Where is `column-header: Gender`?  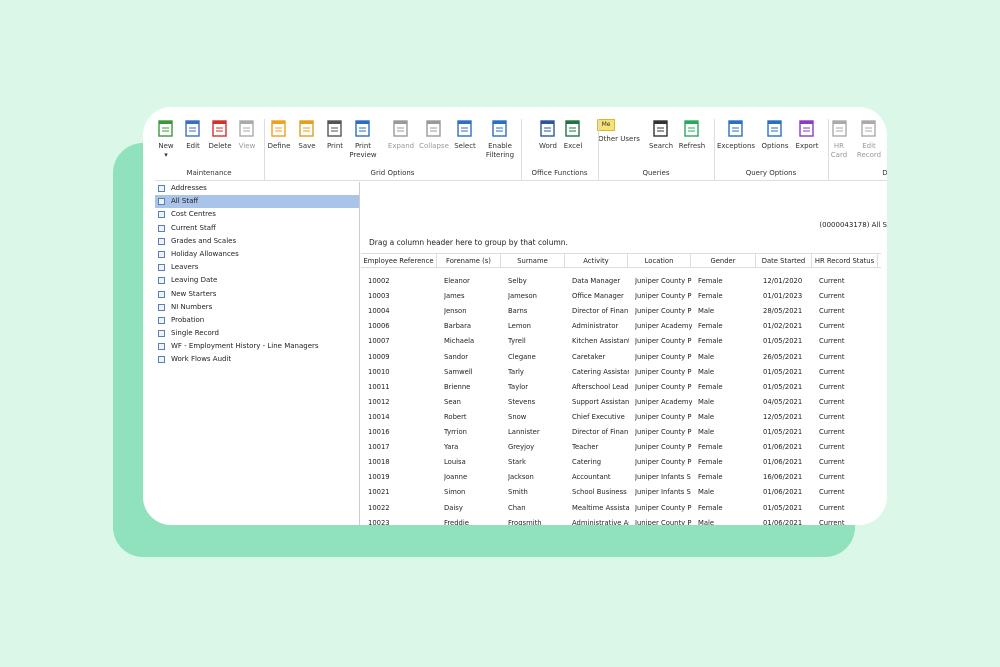 column-header: Gender is located at coordinates (723, 261).